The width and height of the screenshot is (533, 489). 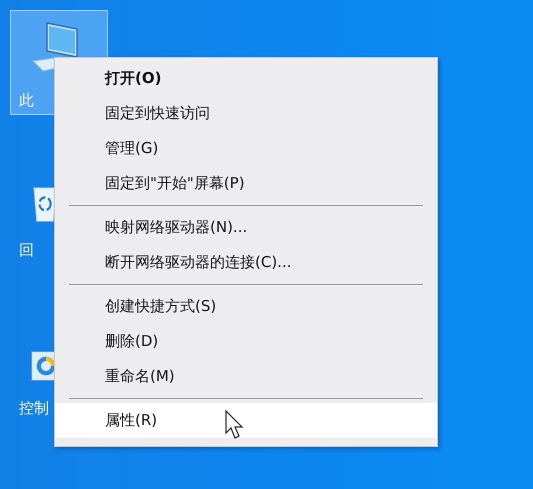 What do you see at coordinates (34, 408) in the screenshot?
I see `icon-label: 控制` at bounding box center [34, 408].